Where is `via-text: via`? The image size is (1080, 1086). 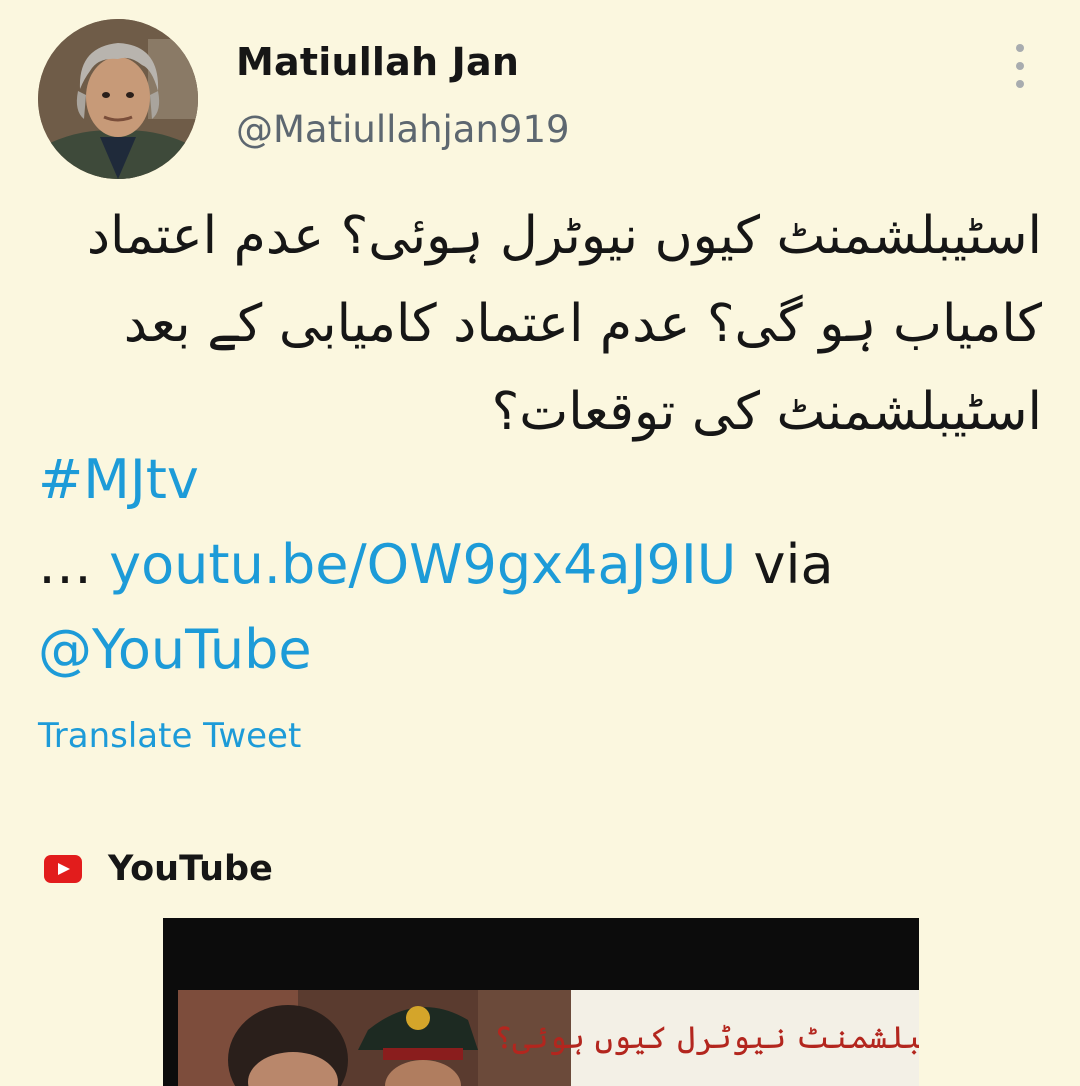
via-text: via is located at coordinates (785, 564).